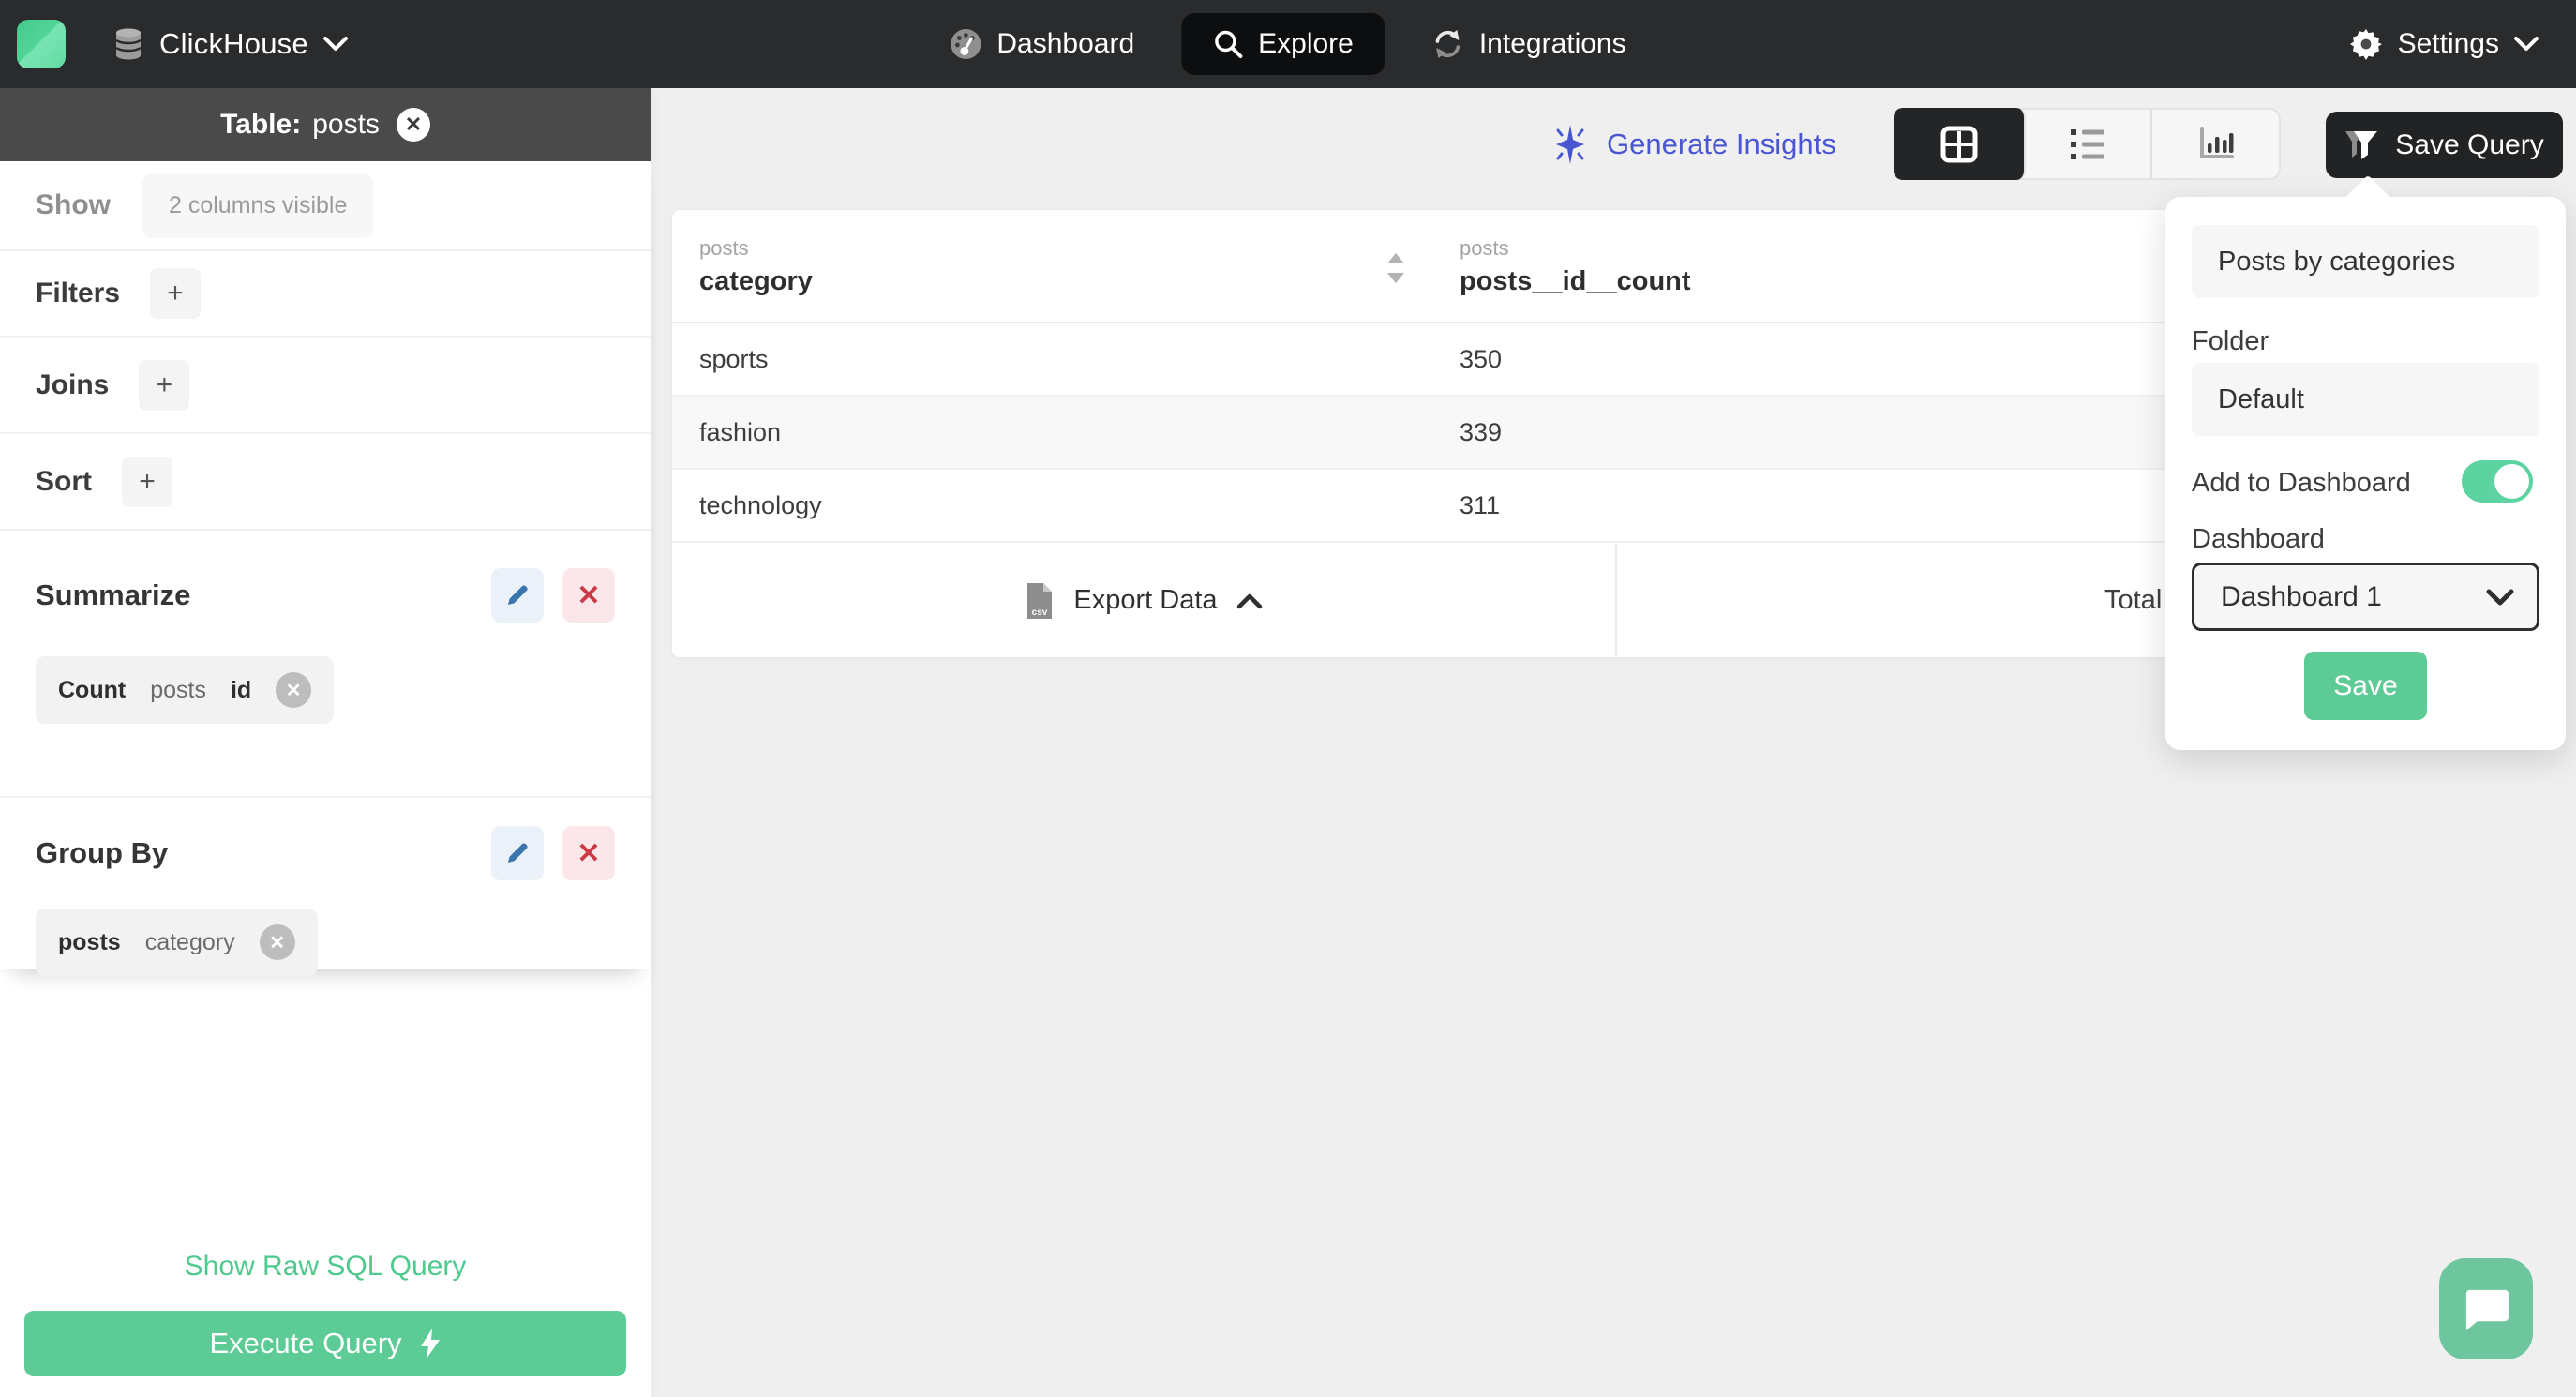  I want to click on database-icon, so click(128, 44).